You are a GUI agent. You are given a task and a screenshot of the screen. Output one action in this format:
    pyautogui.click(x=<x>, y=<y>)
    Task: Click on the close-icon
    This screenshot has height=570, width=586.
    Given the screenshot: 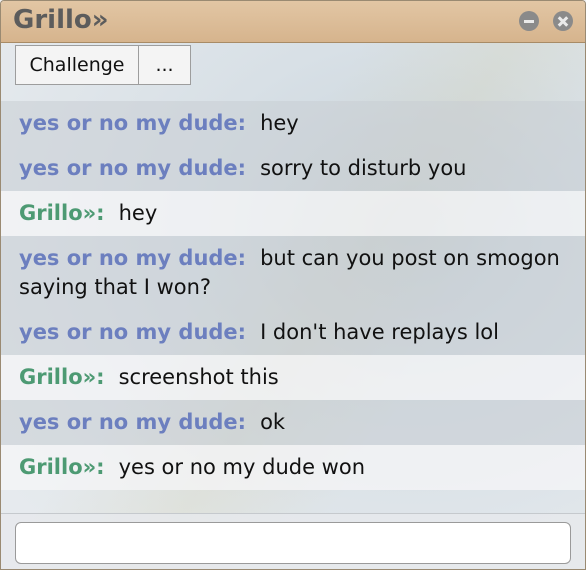 What is the action you would take?
    pyautogui.click(x=563, y=21)
    